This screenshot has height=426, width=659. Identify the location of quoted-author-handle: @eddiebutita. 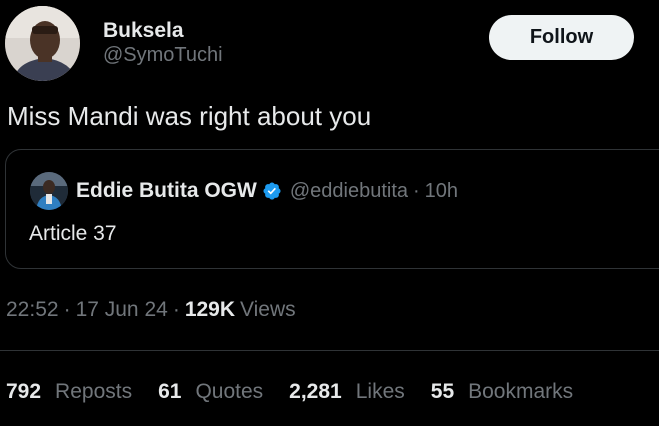
(349, 191).